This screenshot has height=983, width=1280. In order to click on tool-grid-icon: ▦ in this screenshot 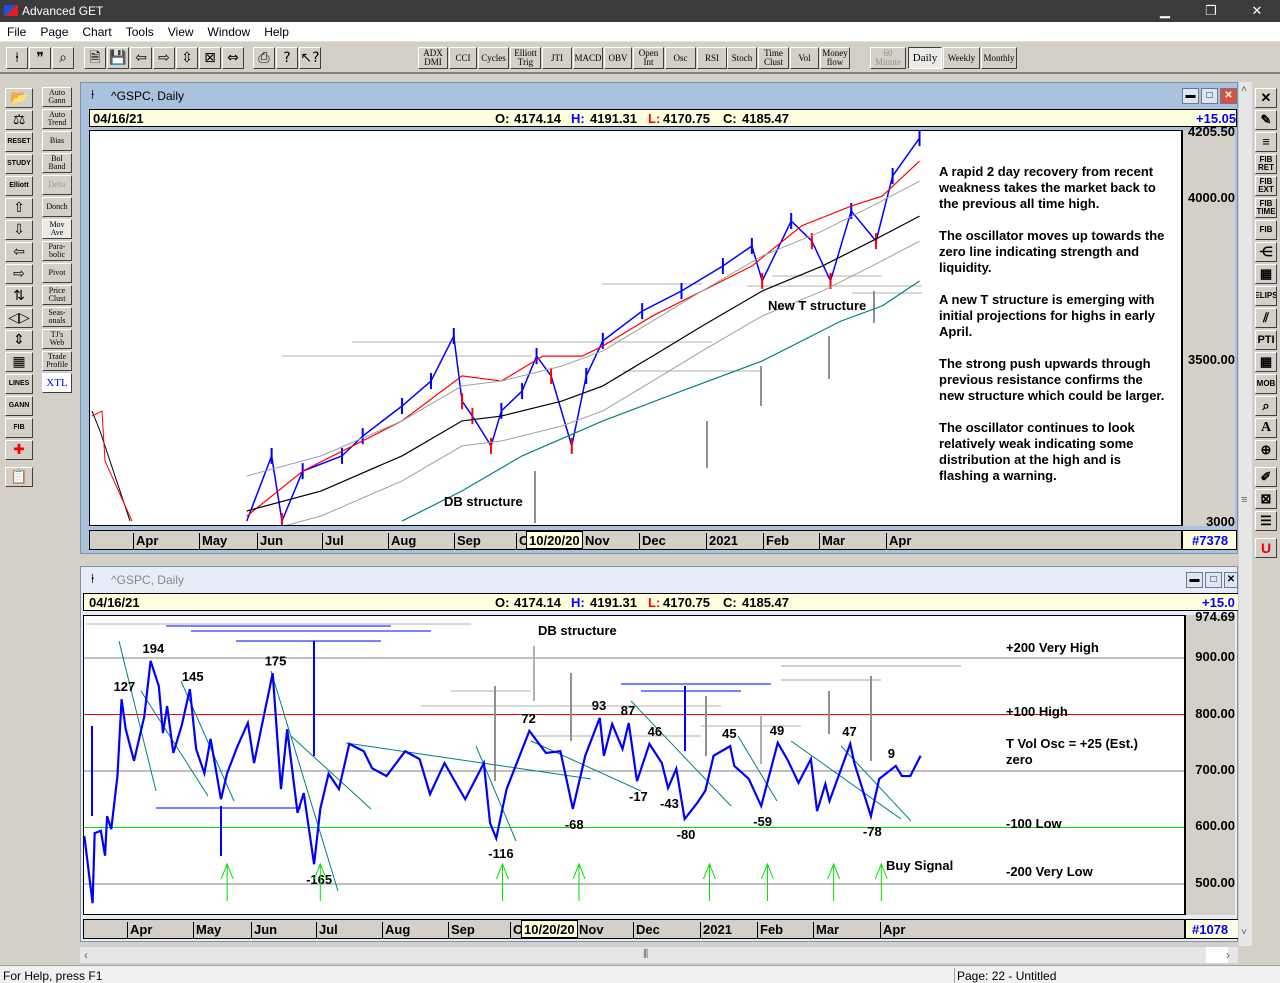, I will do `click(19, 362)`.